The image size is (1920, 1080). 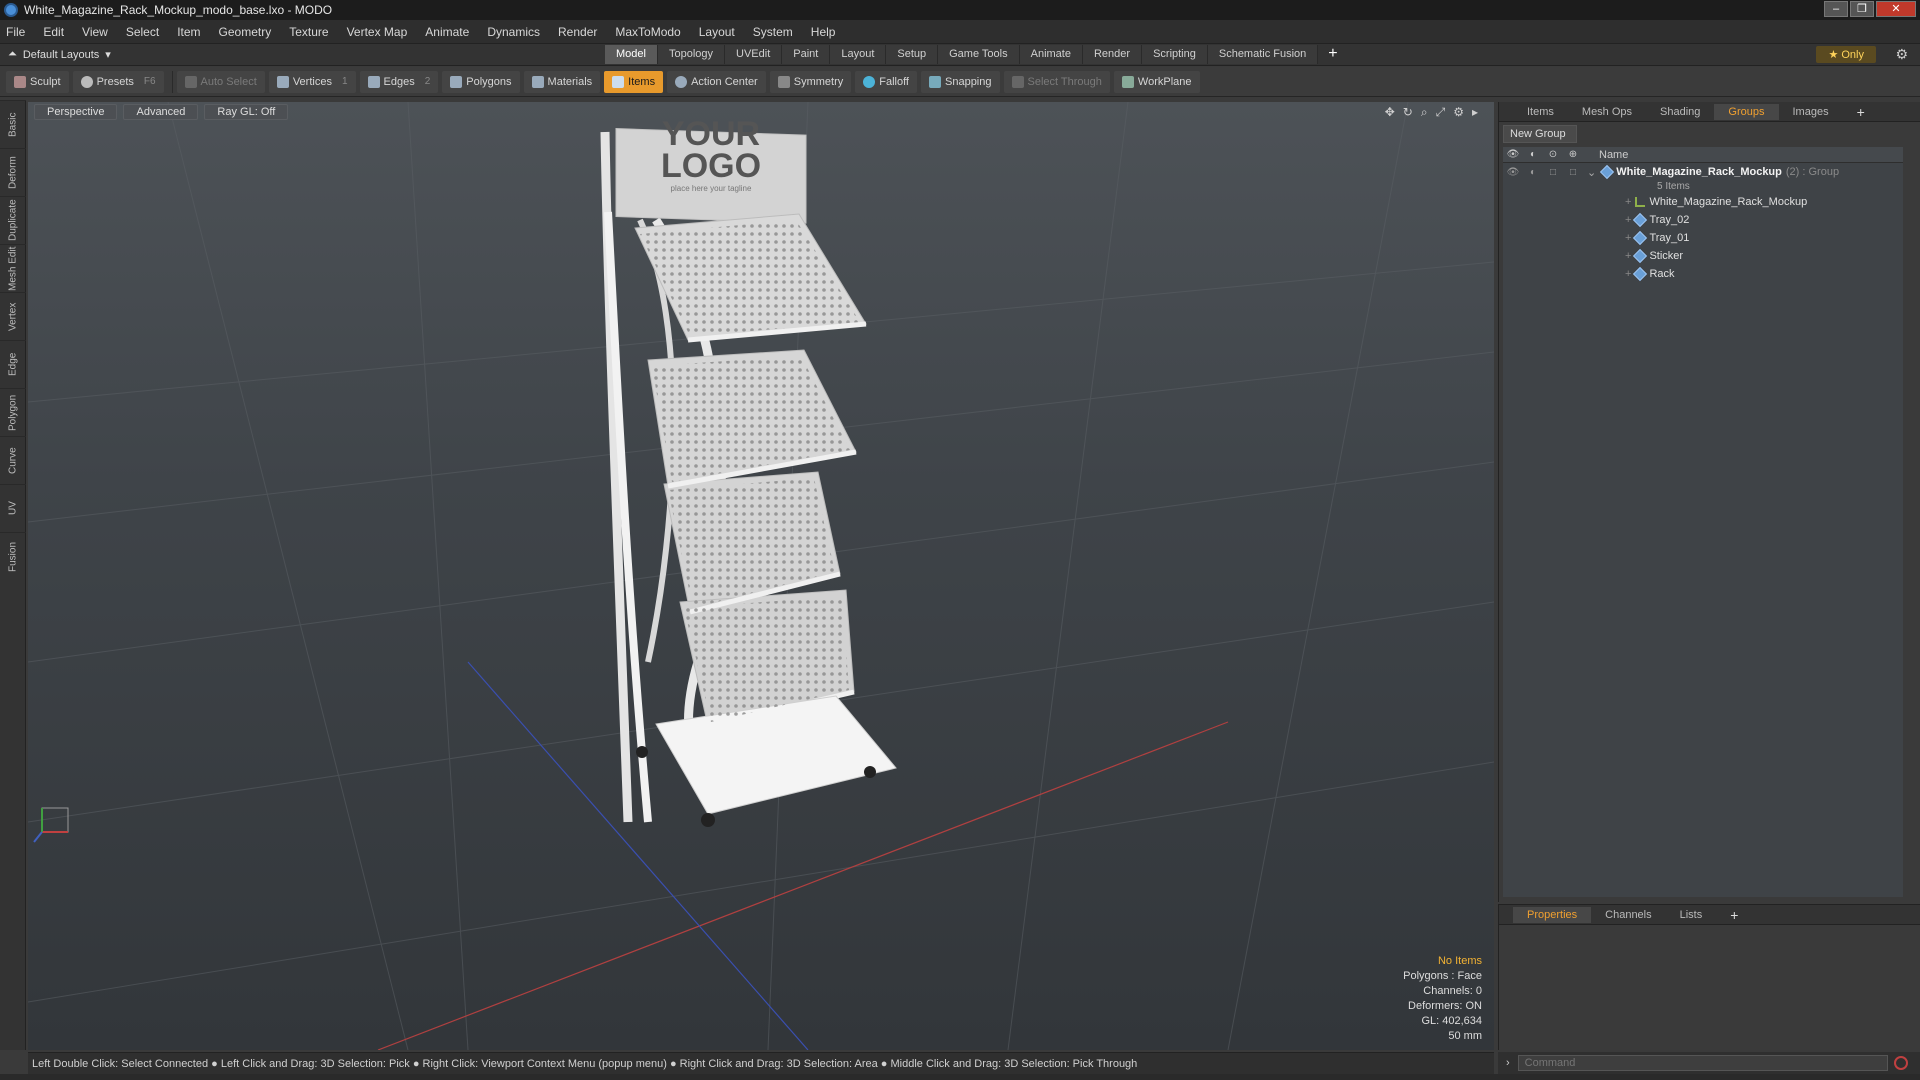 I want to click on select-column-icon: ⊕, so click(x=1573, y=154).